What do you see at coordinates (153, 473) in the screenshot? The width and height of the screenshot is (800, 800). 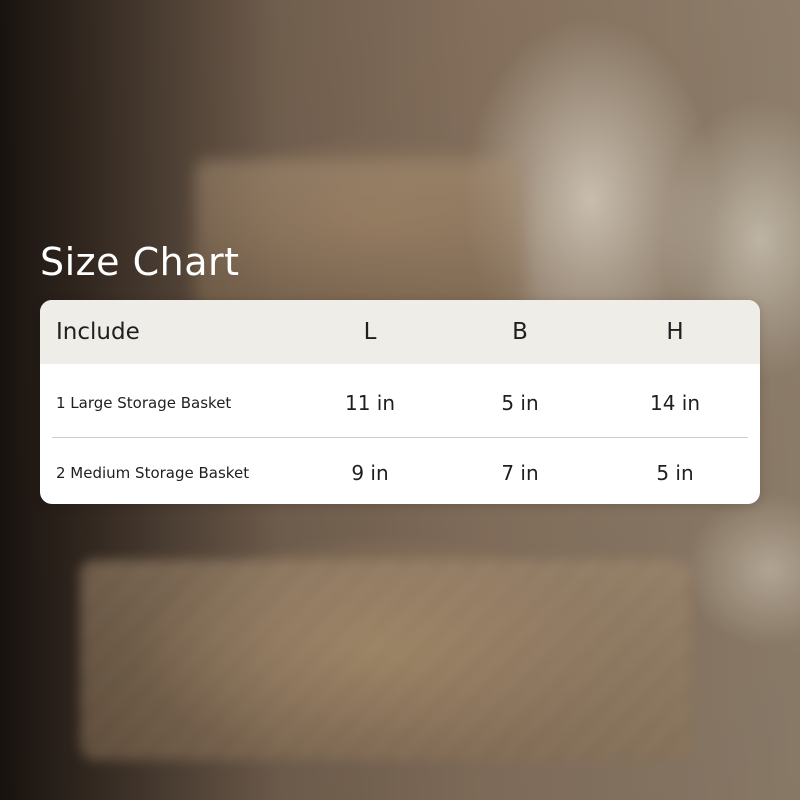 I see `item-name: 2 Medium Storage Basket` at bounding box center [153, 473].